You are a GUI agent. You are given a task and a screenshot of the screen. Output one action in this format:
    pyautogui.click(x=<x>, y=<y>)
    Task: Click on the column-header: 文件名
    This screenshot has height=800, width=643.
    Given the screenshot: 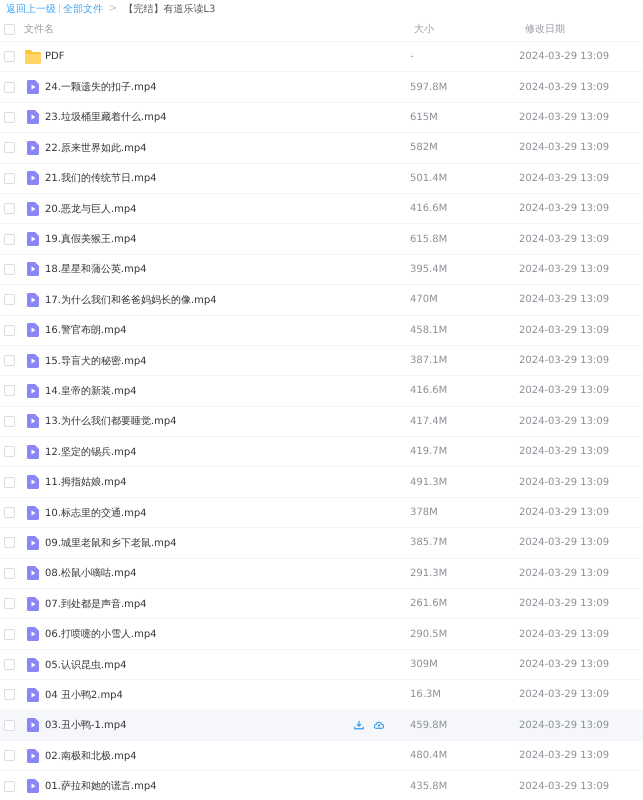 What is the action you would take?
    pyautogui.click(x=39, y=29)
    